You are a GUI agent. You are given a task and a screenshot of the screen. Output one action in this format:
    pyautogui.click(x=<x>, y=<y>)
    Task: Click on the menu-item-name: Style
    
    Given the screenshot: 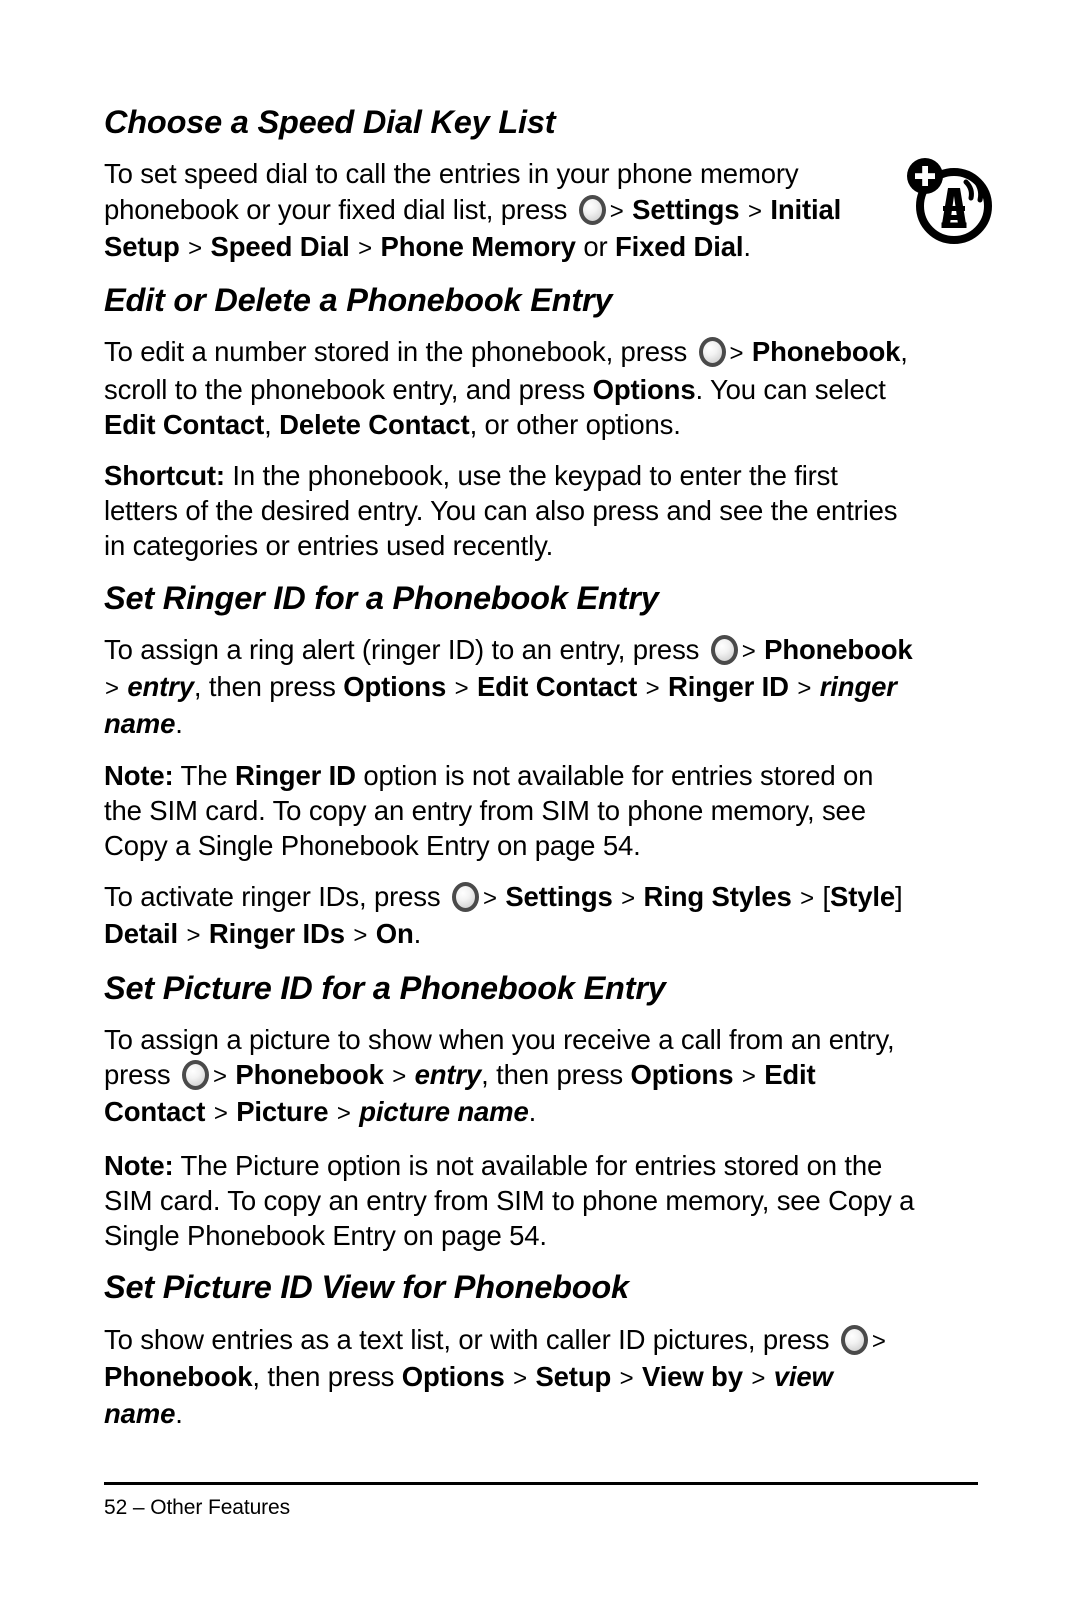 What is the action you would take?
    pyautogui.click(x=862, y=897)
    